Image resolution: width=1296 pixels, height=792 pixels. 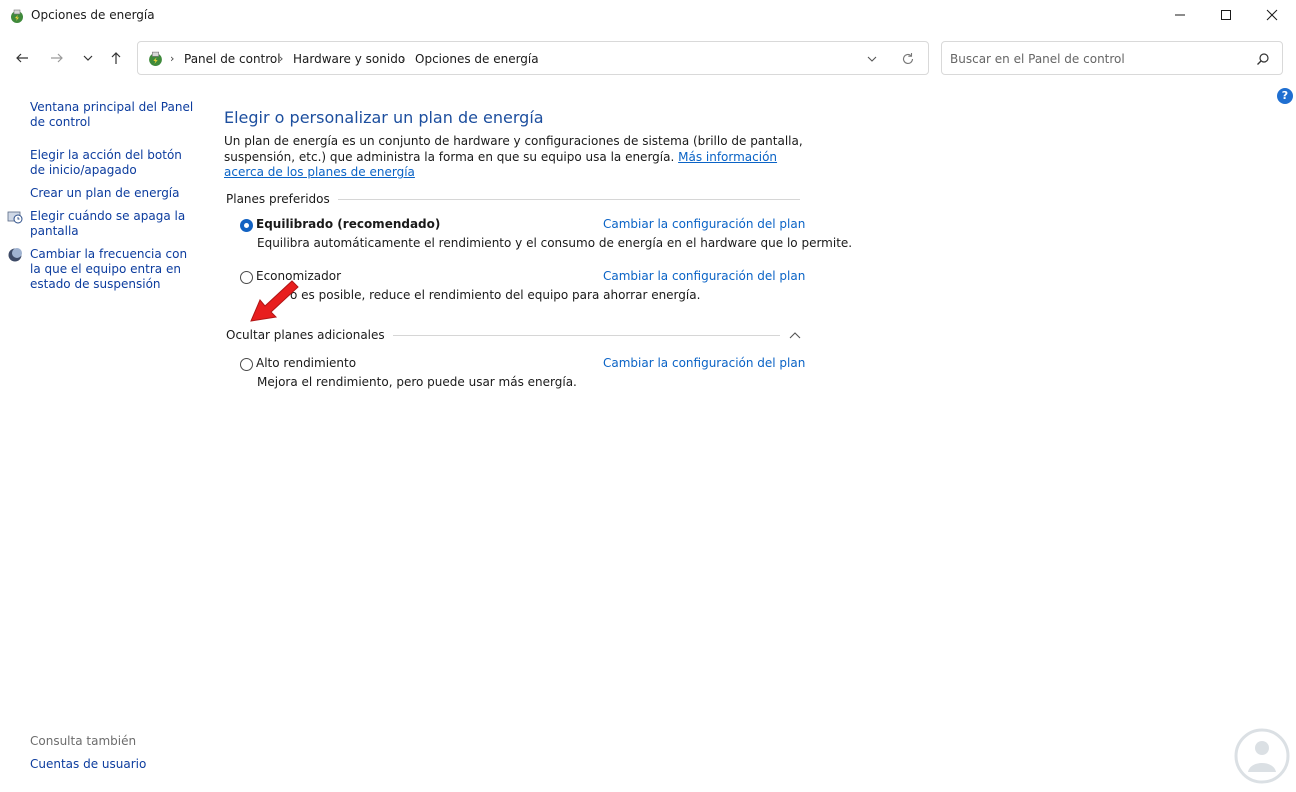 What do you see at coordinates (114, 224) in the screenshot?
I see `sidebar-link-display-off: Elegir cuándo se apaga la pantalla` at bounding box center [114, 224].